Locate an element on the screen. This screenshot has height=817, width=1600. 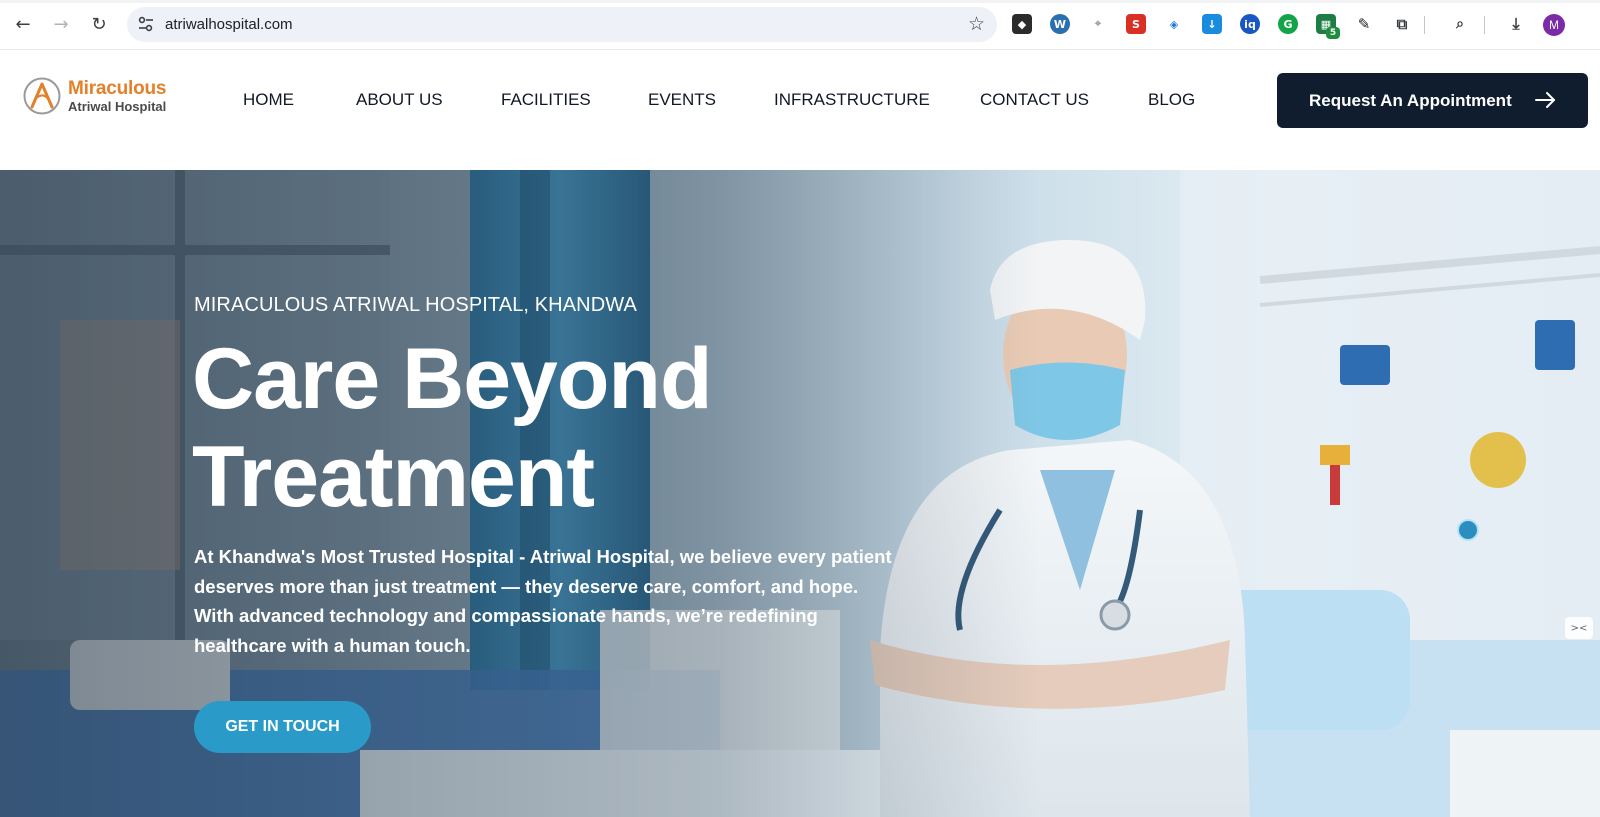
nav-infrastructure: INFRASTRUCTURE is located at coordinates (852, 100).